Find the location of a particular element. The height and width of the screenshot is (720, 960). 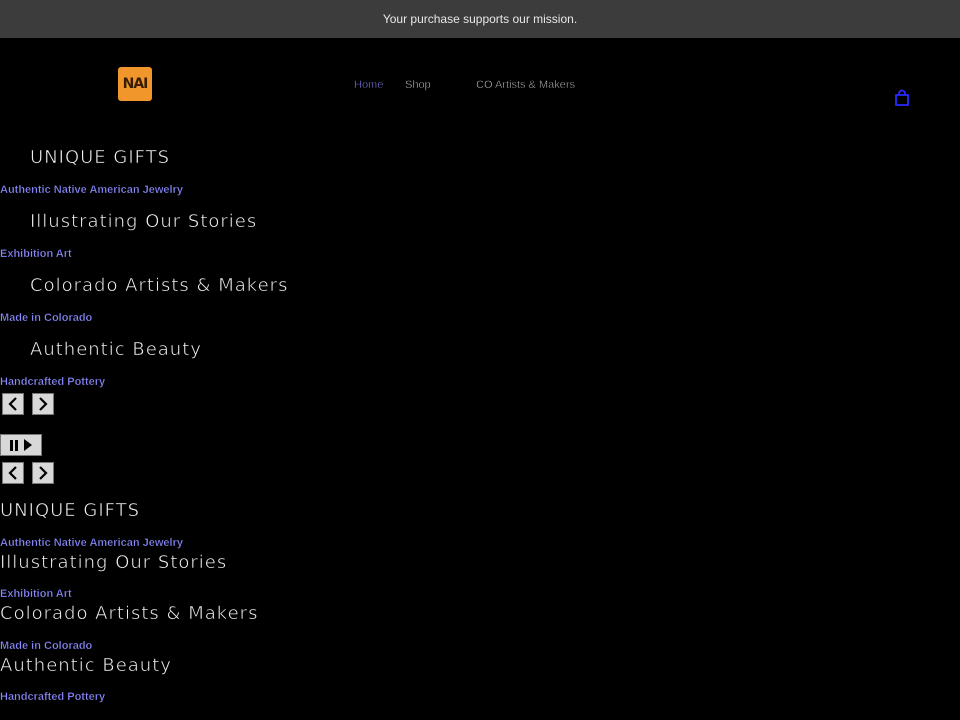

main-nav: Home Shop CO Artists & Makers is located at coordinates (480, 88).